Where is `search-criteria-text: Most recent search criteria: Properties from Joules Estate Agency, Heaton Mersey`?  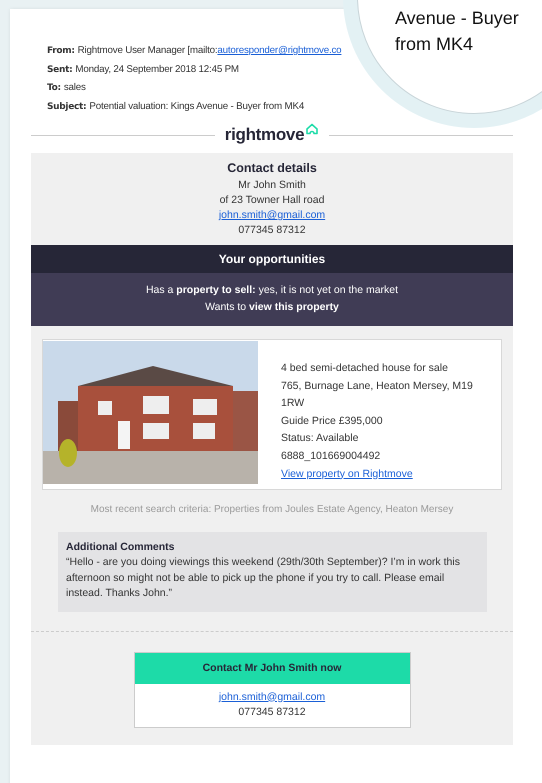 search-criteria-text: Most recent search criteria: Properties from Joules Estate Agency, Heaton Mersey is located at coordinates (272, 509).